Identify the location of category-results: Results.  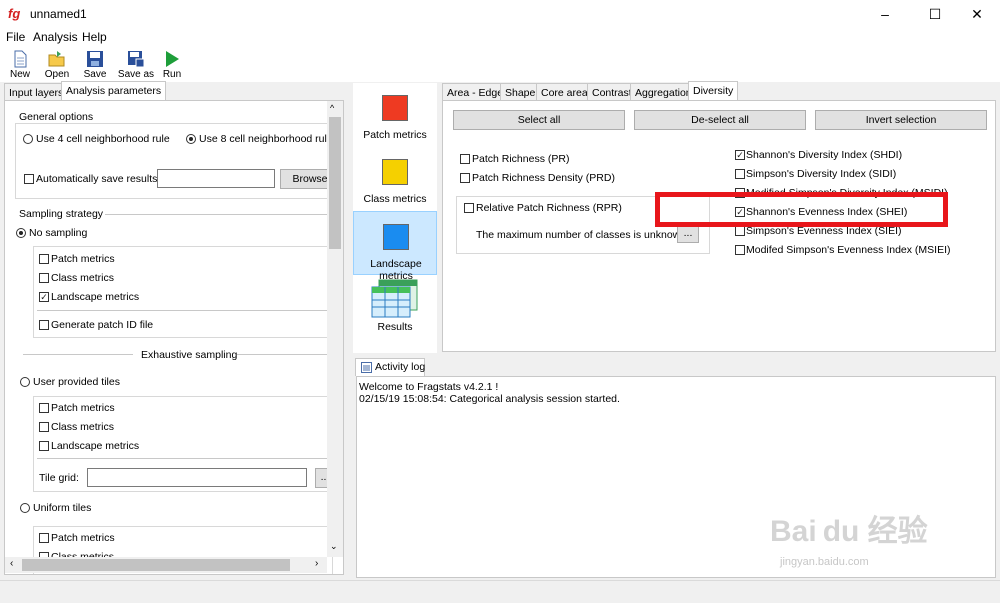
(395, 307).